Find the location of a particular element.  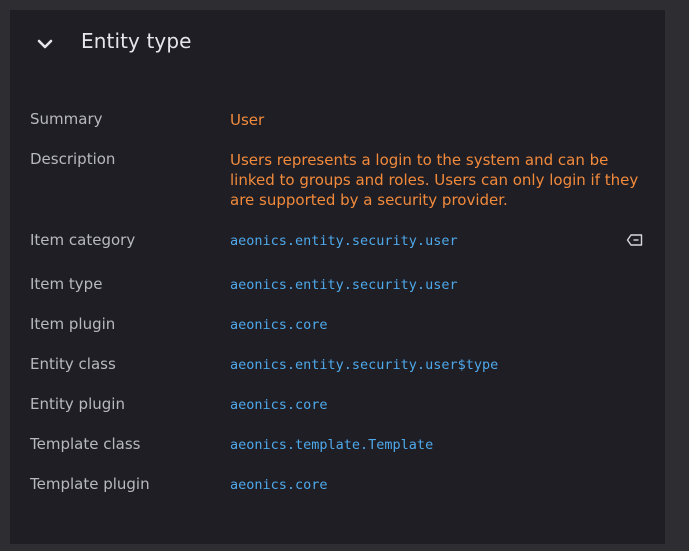

item-plugin-label: Item plugin is located at coordinates (73, 324).